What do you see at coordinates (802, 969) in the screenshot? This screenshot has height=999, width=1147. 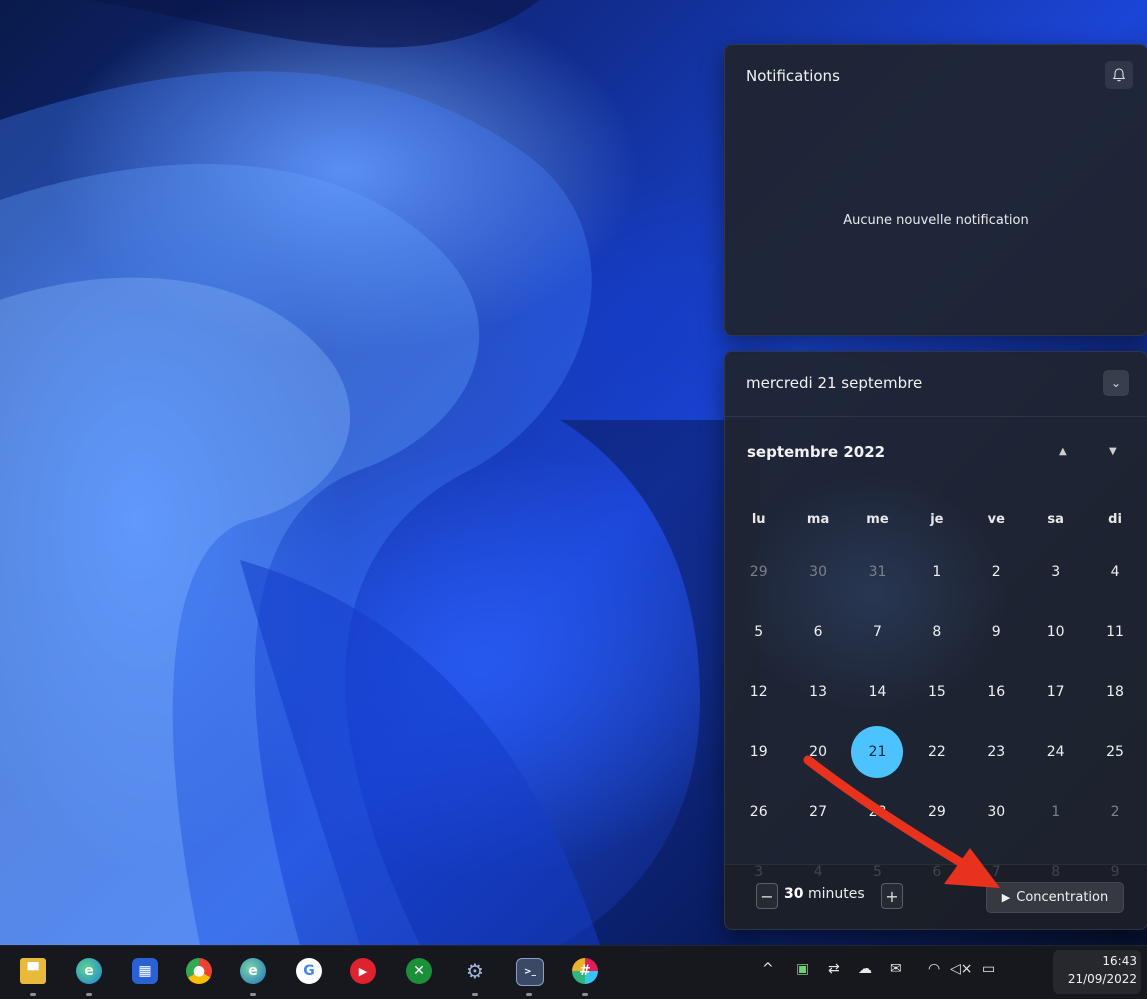 I see `app-tray-icon: ▣` at bounding box center [802, 969].